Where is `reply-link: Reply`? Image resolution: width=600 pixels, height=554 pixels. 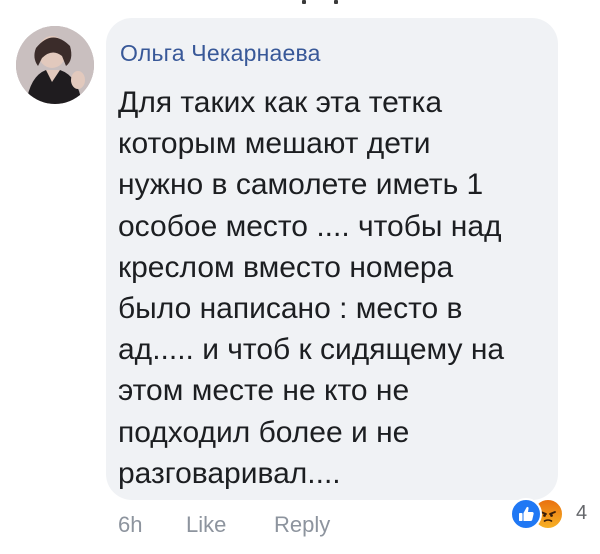 reply-link: Reply is located at coordinates (302, 525).